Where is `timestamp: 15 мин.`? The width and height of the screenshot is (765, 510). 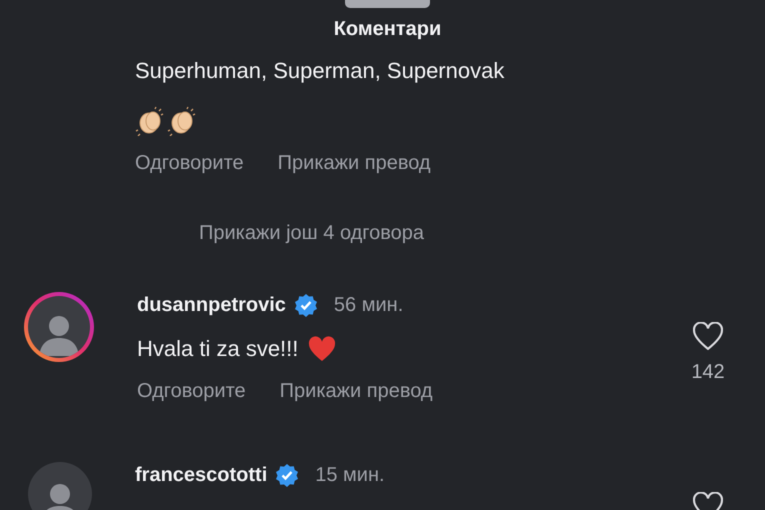
timestamp: 15 мин. is located at coordinates (350, 475).